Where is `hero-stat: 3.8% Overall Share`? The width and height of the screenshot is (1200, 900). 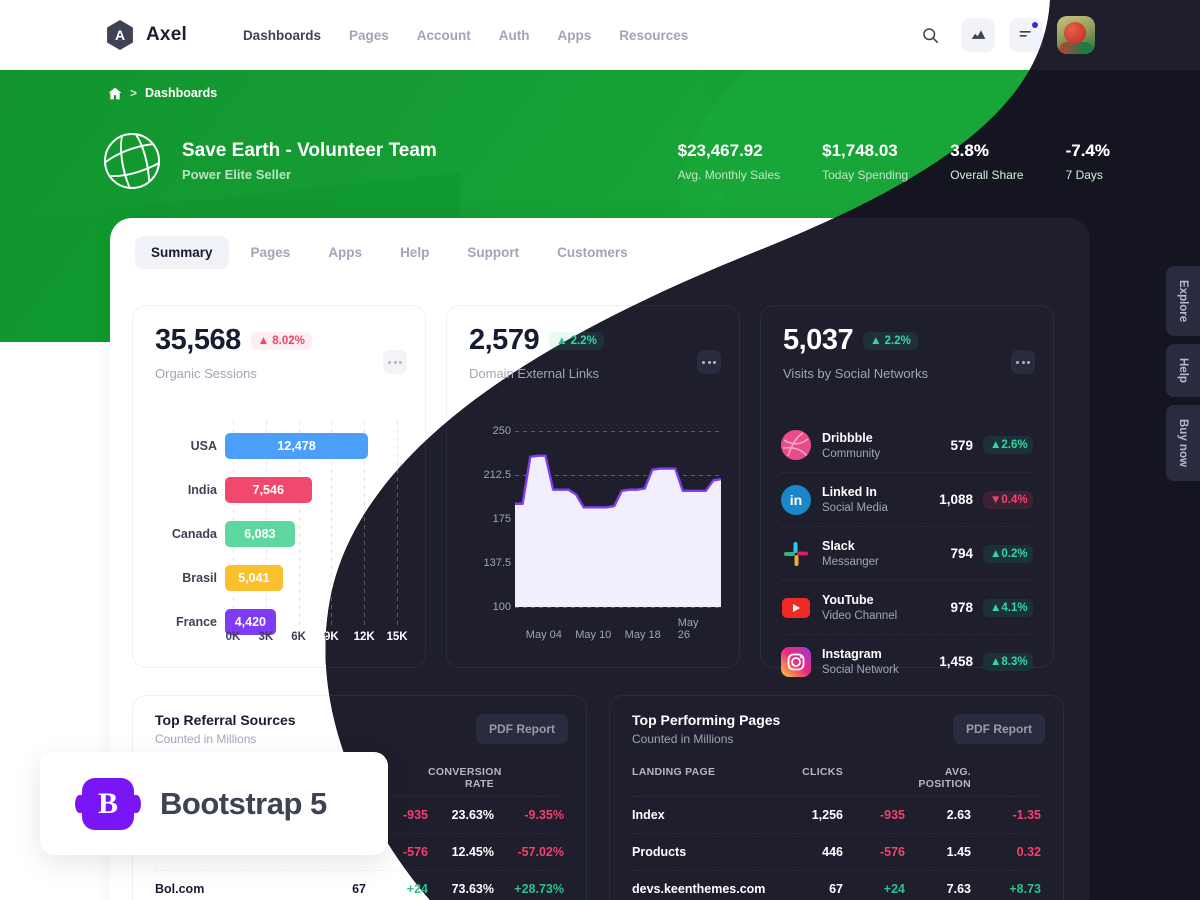
hero-stat: 3.8% Overall Share is located at coordinates (986, 161).